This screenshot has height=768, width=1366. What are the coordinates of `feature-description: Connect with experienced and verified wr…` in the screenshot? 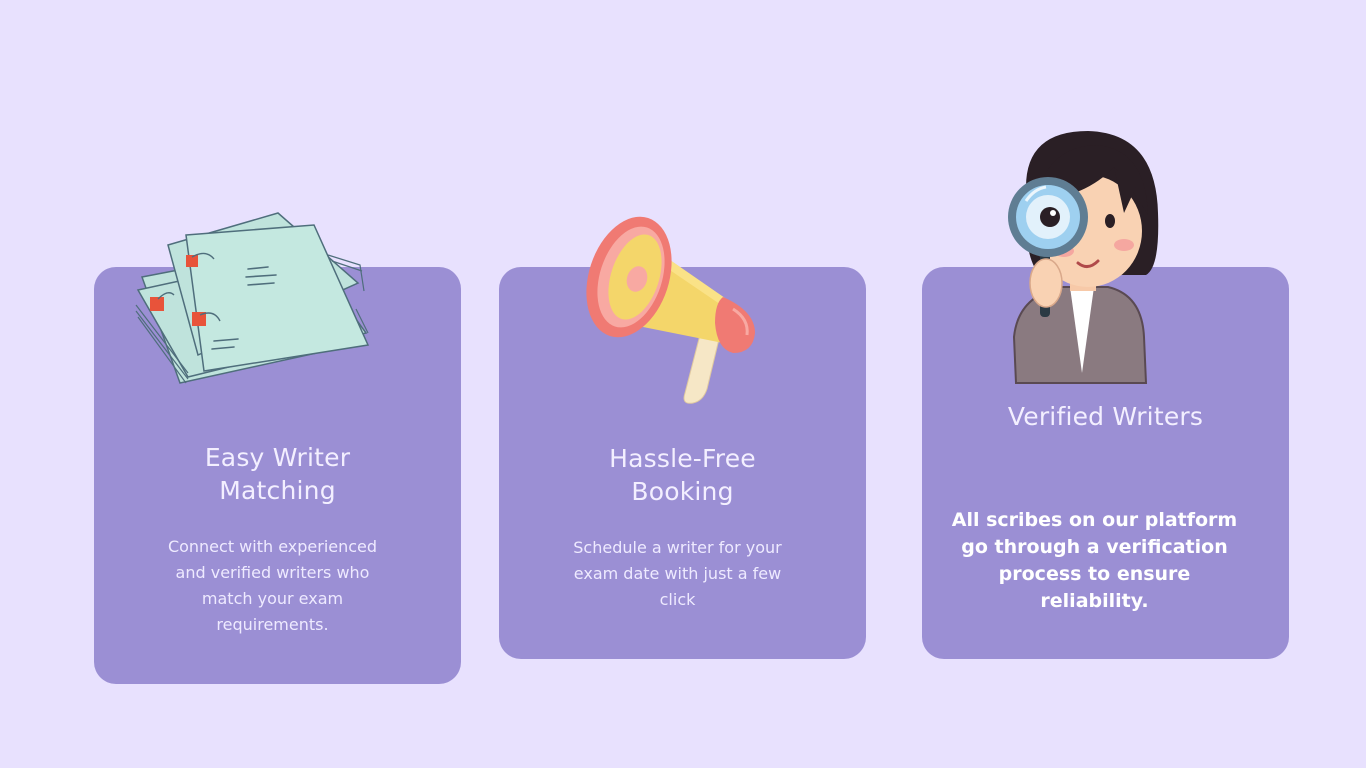 It's located at (272, 586).